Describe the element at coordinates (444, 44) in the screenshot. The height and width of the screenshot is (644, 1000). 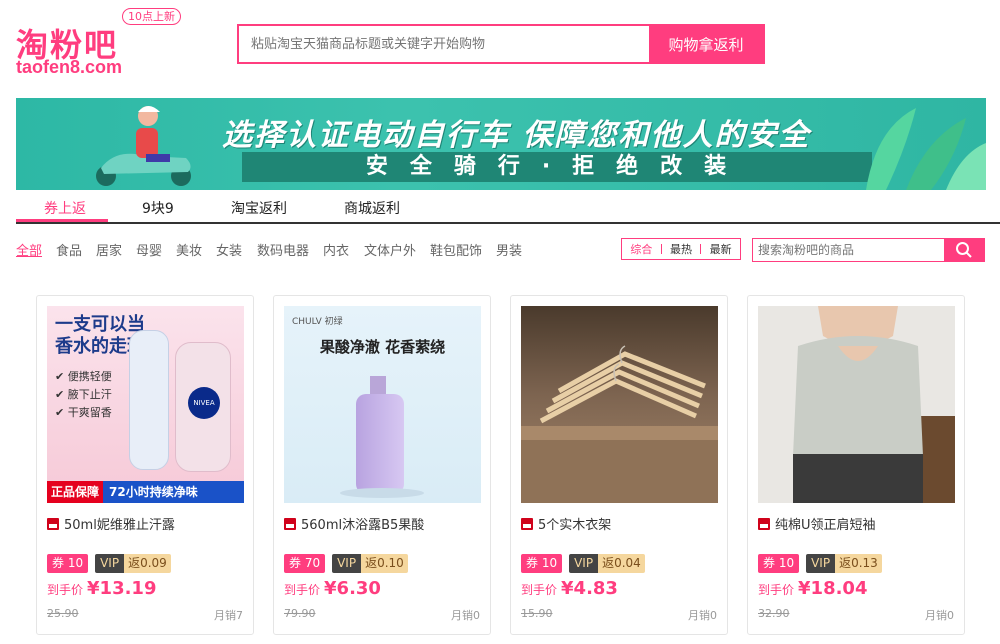
I see `rebate-search-input` at that location.